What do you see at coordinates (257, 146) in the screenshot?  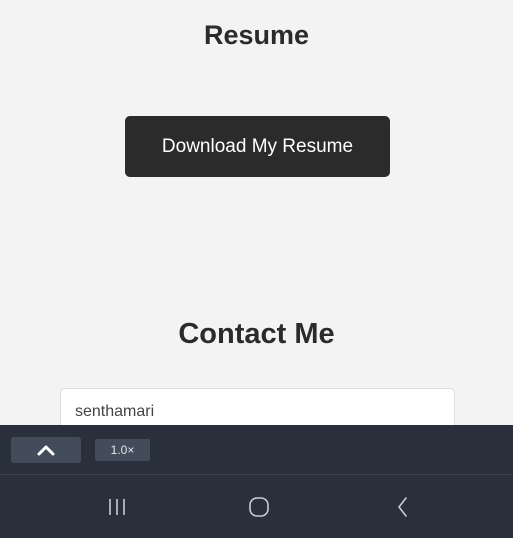 I see `download-resume-button: Download My Resume` at bounding box center [257, 146].